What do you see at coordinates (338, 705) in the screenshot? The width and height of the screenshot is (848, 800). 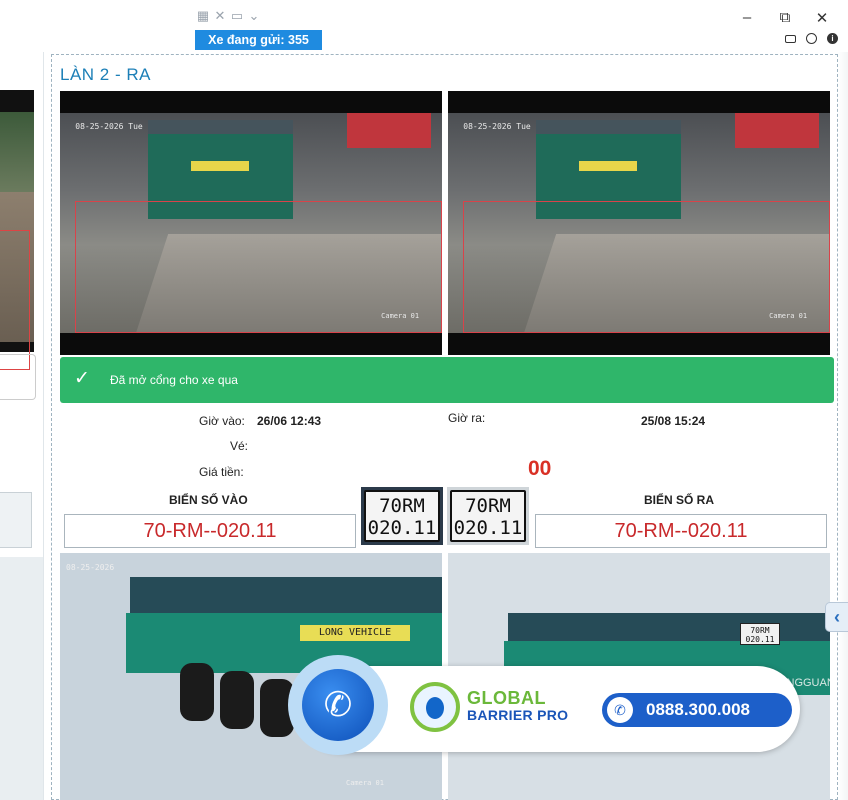 I see `phone-icon: ✆` at bounding box center [338, 705].